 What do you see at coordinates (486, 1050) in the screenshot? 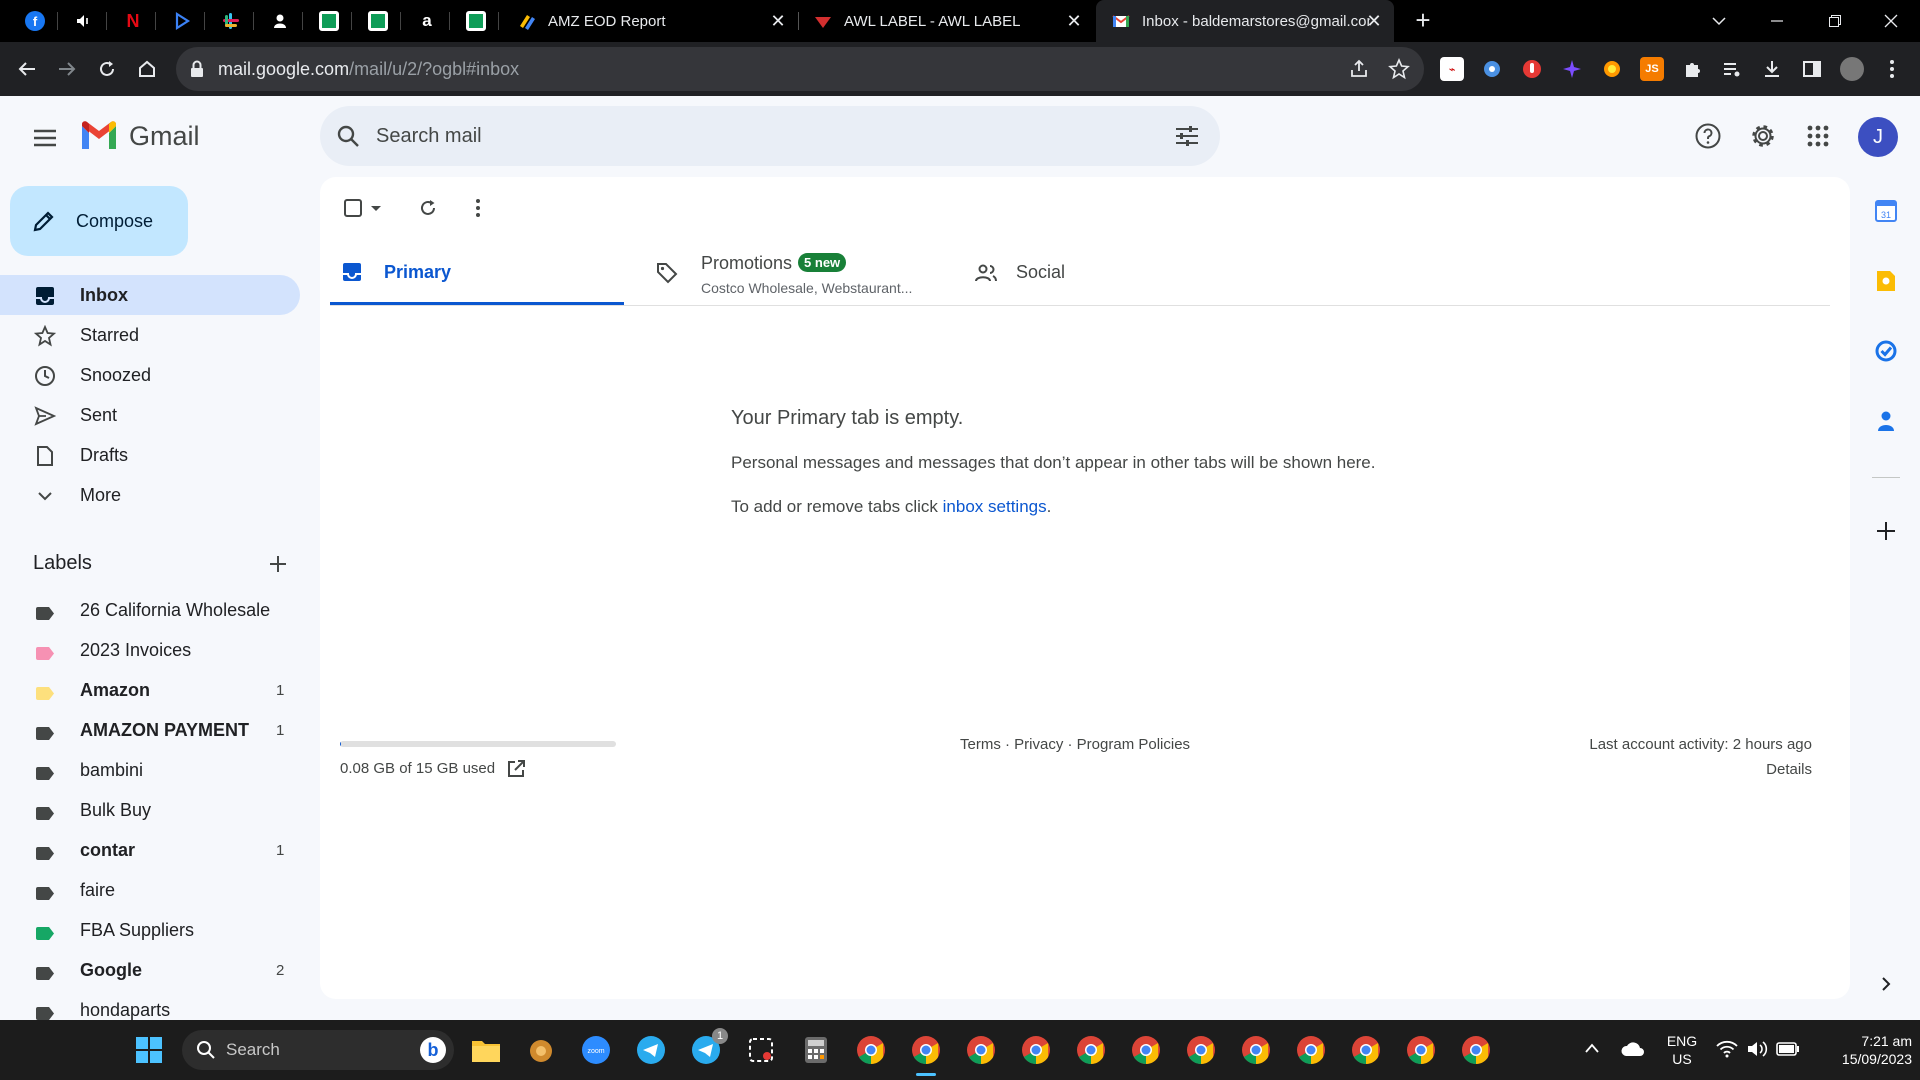
I see `file-explorer-icon` at bounding box center [486, 1050].